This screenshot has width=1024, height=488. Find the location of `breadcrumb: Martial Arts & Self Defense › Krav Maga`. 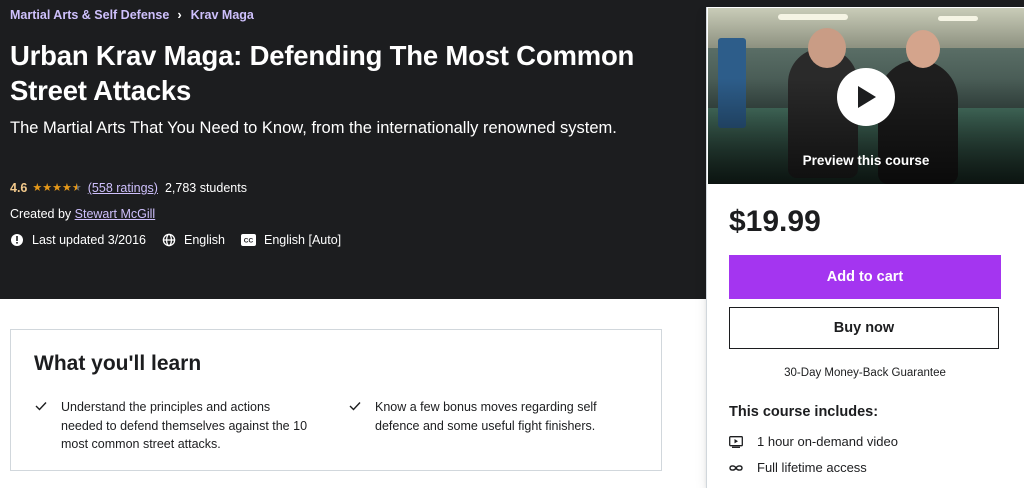

breadcrumb: Martial Arts & Self Defense › Krav Maga is located at coordinates (132, 14).